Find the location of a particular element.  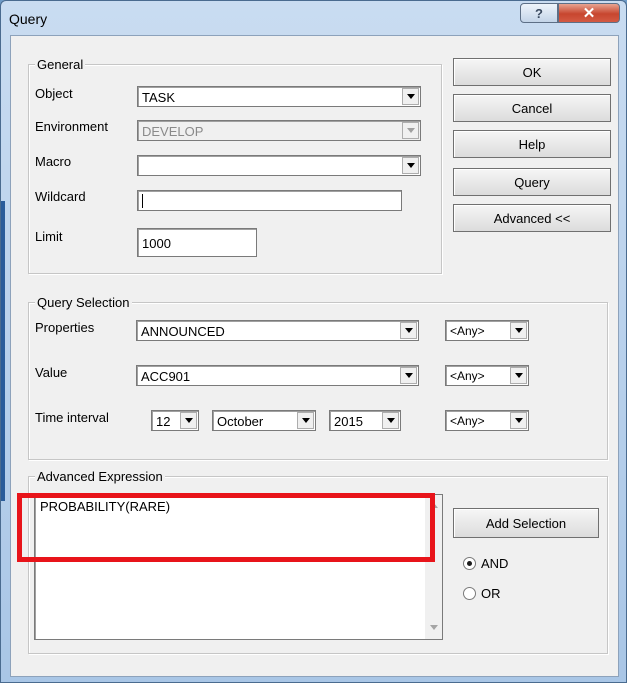

add-selection-button-label: Add Selection is located at coordinates (526, 523).